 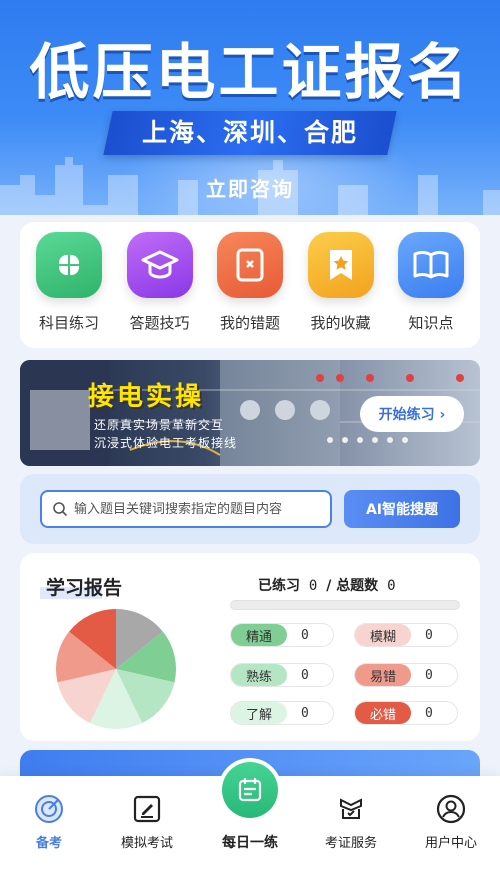 What do you see at coordinates (159, 425) in the screenshot?
I see `practice-subtitle-1: 还原真实场景革新交互` at bounding box center [159, 425].